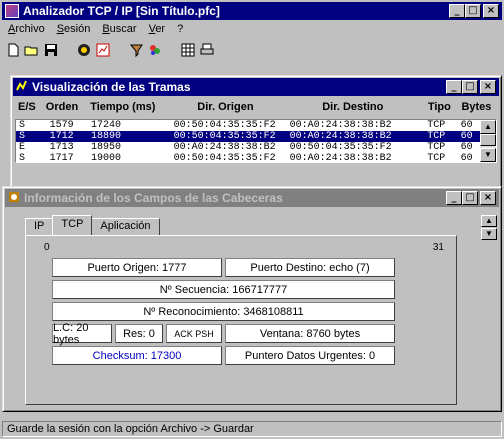  What do you see at coordinates (488, 155) in the screenshot?
I see `scroll-down-icon: ▼` at bounding box center [488, 155].